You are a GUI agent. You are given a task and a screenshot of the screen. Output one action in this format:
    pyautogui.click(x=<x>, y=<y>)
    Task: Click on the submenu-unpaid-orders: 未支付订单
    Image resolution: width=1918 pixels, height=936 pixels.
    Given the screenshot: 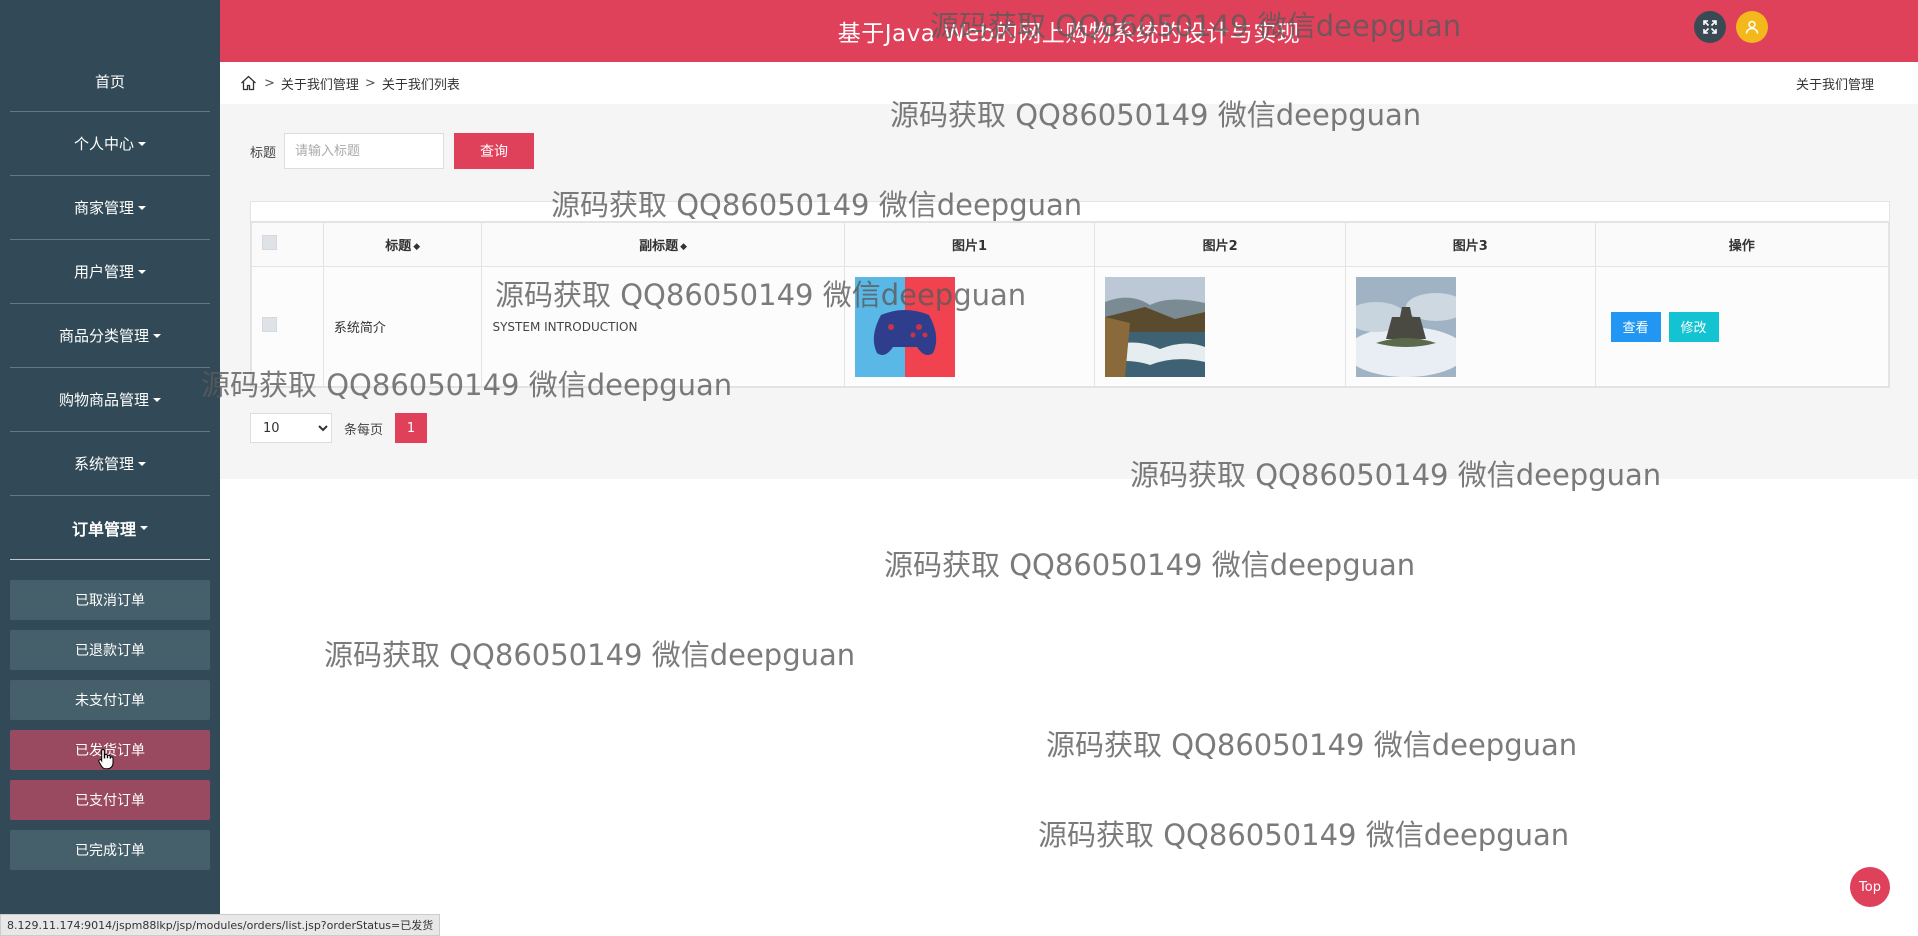 What is the action you would take?
    pyautogui.click(x=110, y=700)
    